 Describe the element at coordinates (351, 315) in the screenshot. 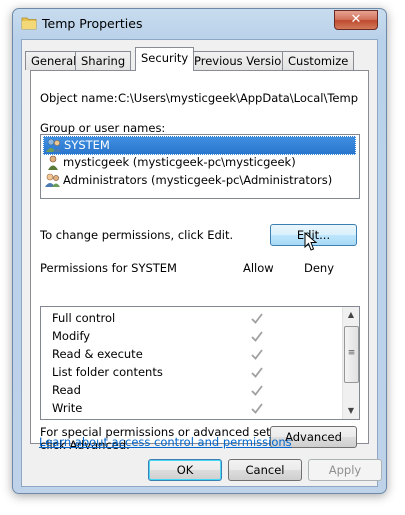

I see `scroll-up-arrow-icon: ▲` at that location.